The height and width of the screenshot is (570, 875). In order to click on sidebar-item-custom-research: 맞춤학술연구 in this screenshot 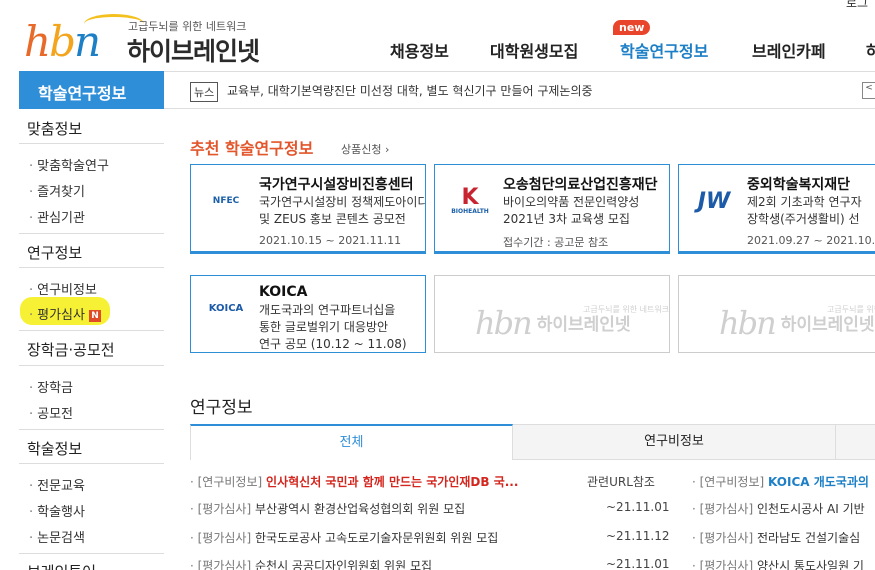, I will do `click(69, 164)`.